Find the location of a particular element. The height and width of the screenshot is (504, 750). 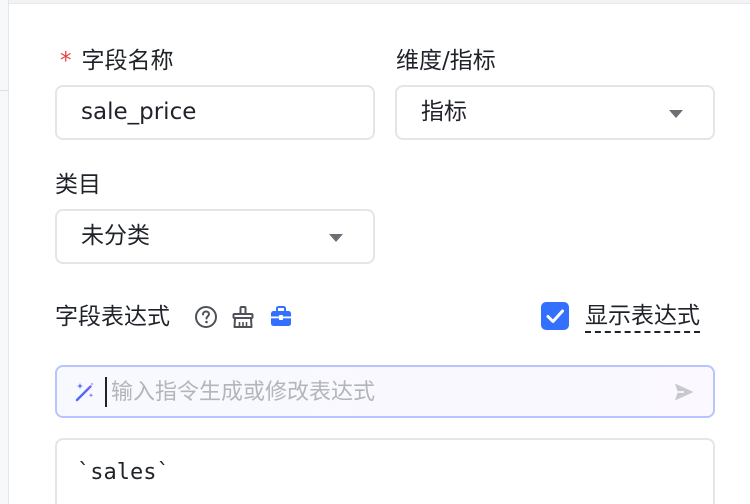

field-name-label: * 字段名称 is located at coordinates (117, 61).